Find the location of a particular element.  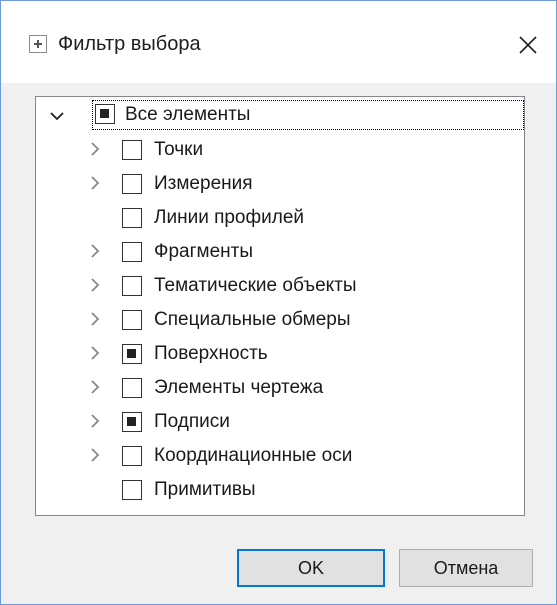

tree-root-row: Все элементы is located at coordinates (308, 115).